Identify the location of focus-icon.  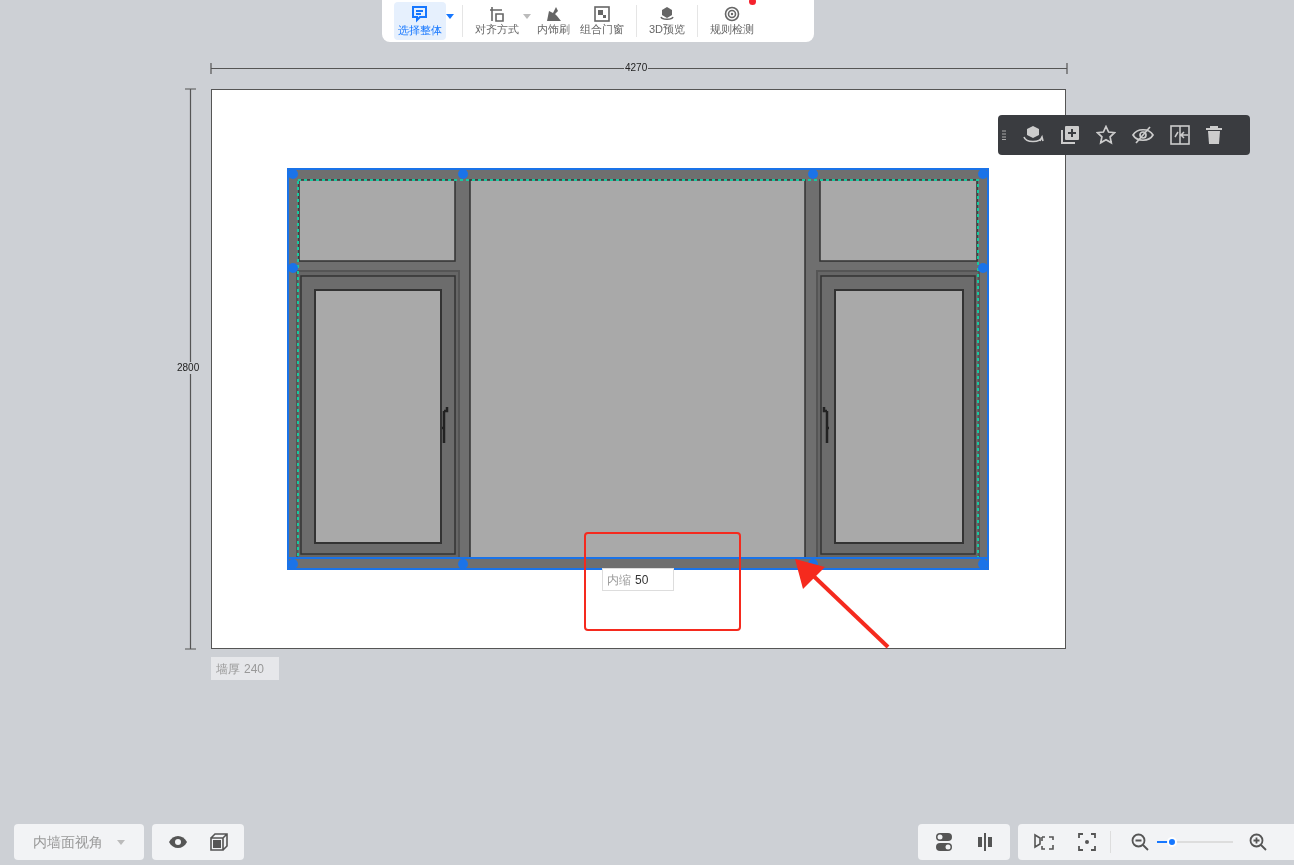
(1087, 842).